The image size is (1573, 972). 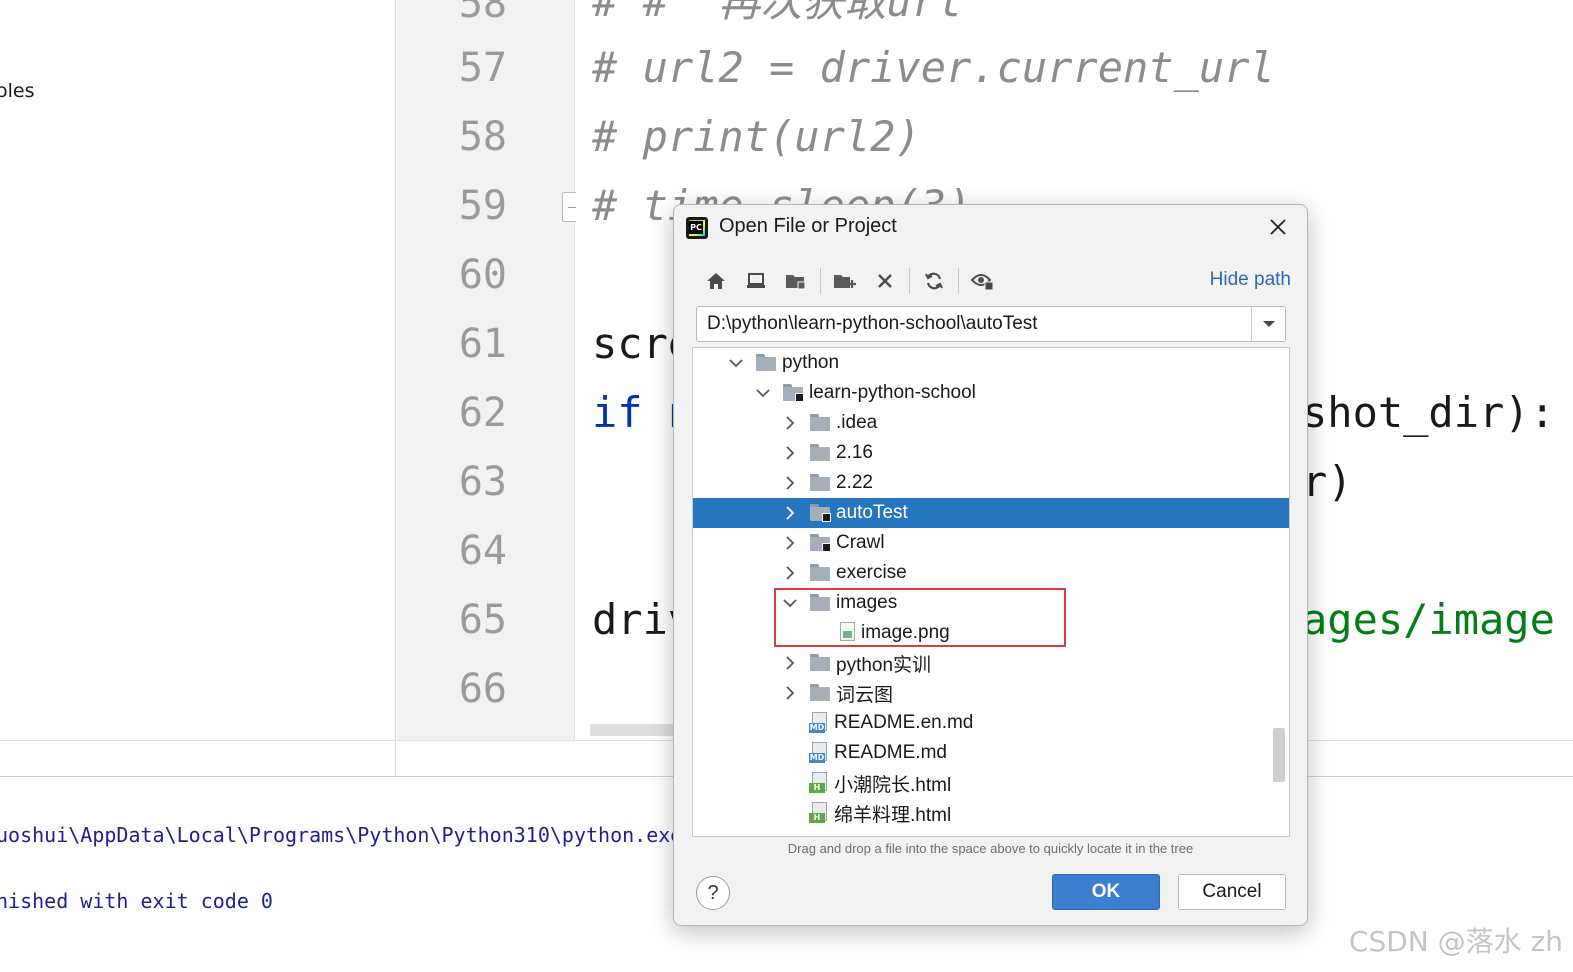 What do you see at coordinates (482, 137) in the screenshot?
I see `line-number: 58` at bounding box center [482, 137].